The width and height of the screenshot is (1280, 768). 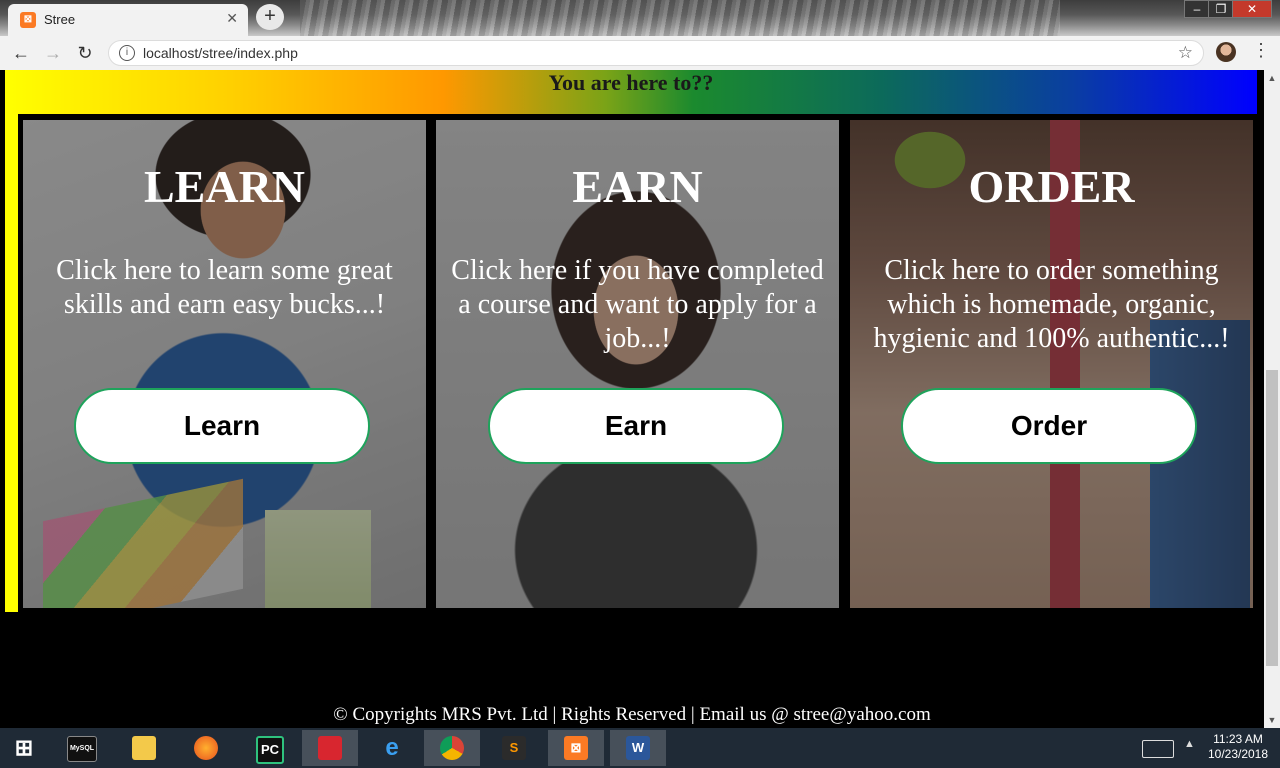 What do you see at coordinates (21, 53) in the screenshot?
I see `back-button: ←` at bounding box center [21, 53].